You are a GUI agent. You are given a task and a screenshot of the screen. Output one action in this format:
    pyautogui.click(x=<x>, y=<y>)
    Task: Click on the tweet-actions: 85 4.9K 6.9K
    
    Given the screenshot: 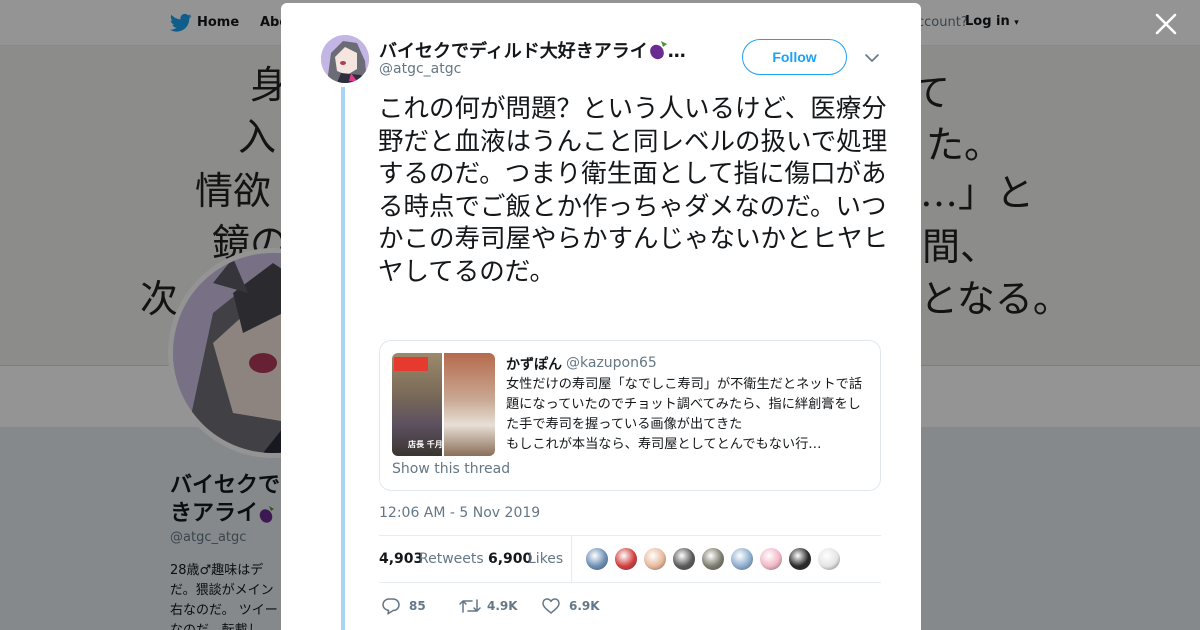 What is the action you would take?
    pyautogui.click(x=630, y=606)
    